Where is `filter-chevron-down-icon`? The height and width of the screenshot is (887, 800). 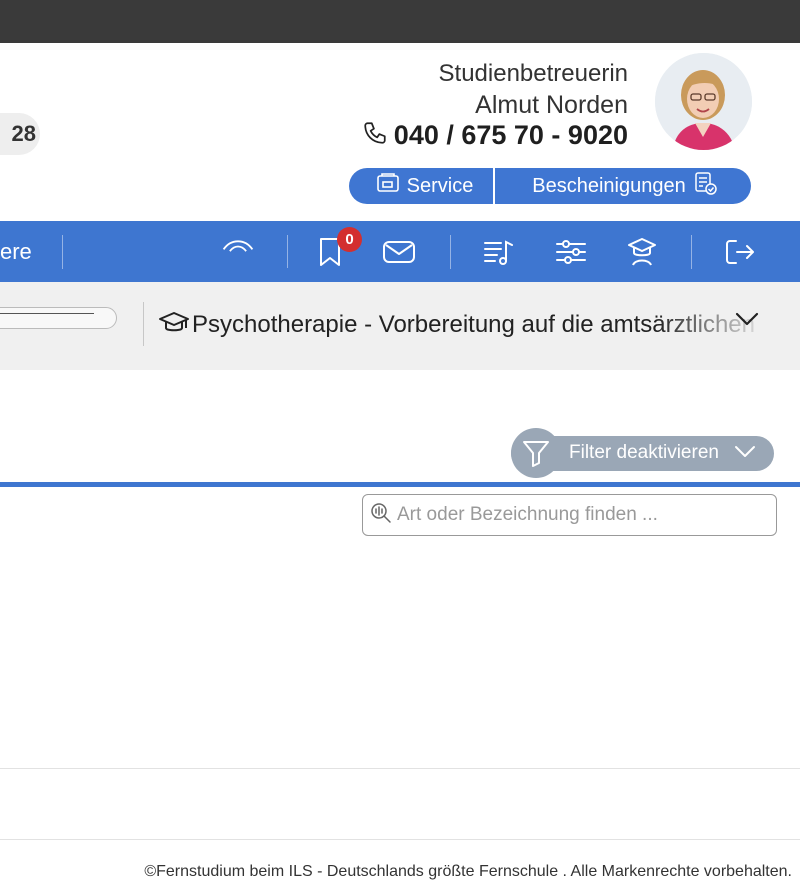
filter-chevron-down-icon is located at coordinates (745, 454).